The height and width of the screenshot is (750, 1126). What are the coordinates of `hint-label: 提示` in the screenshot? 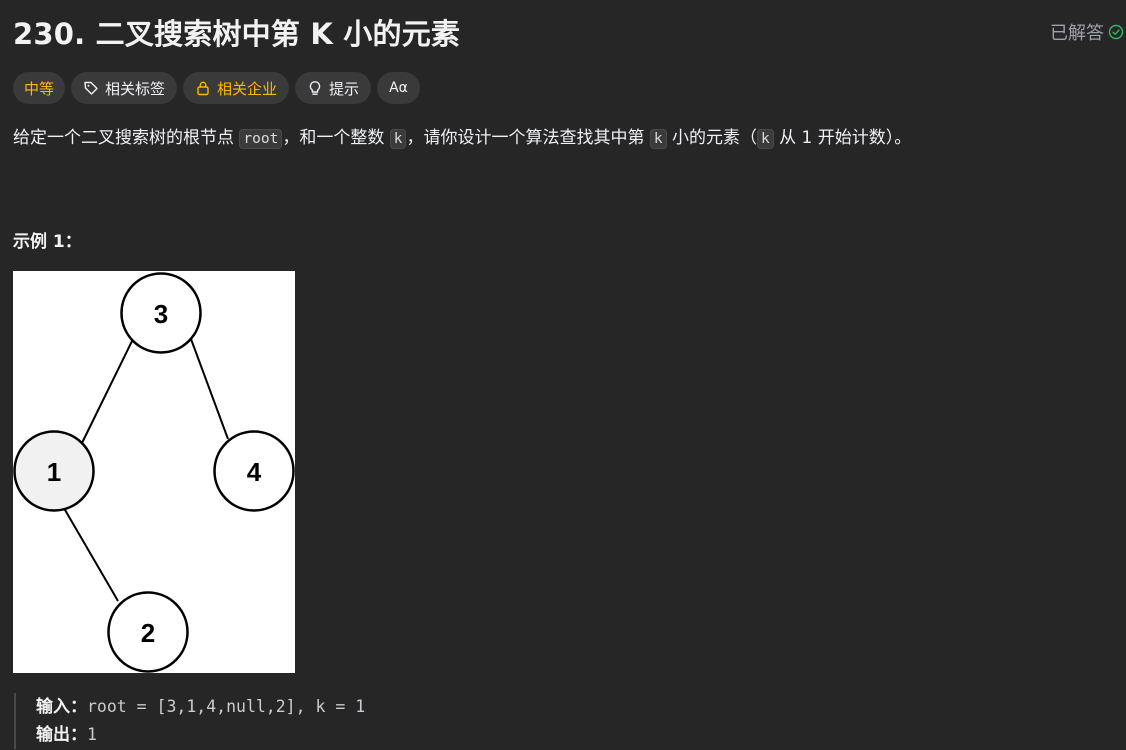 It's located at (344, 88).